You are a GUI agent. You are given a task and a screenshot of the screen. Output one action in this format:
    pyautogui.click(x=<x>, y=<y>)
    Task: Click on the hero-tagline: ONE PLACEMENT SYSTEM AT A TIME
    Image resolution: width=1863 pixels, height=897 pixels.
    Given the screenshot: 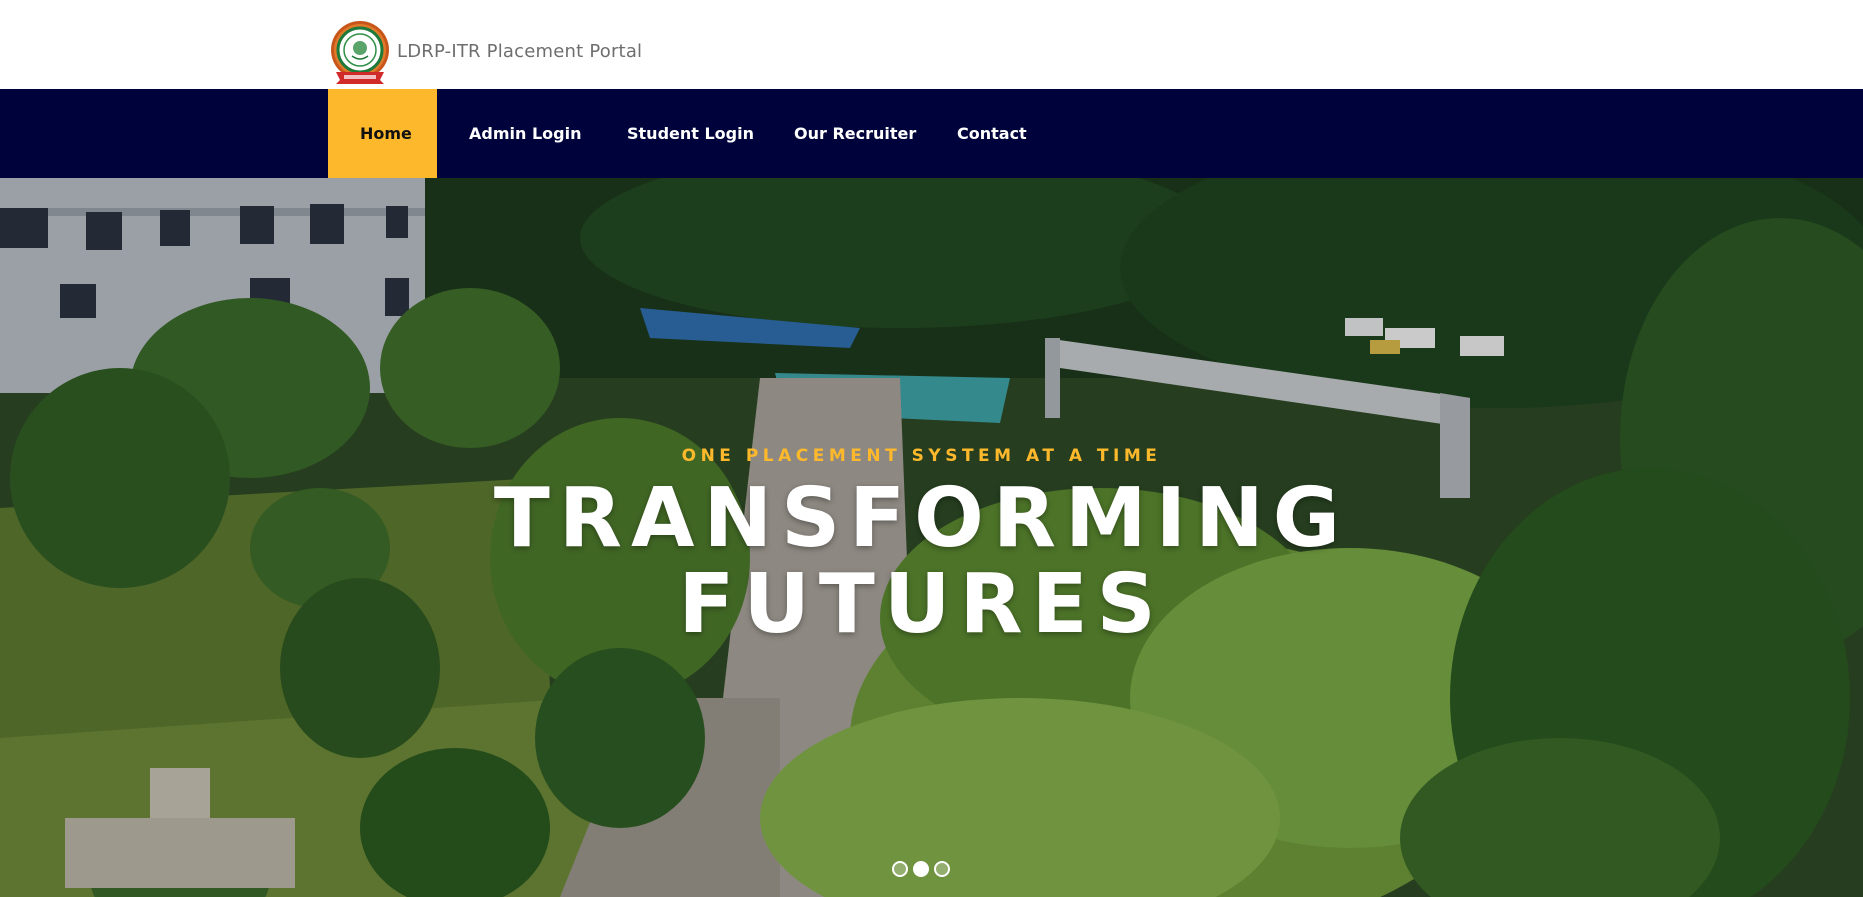 What is the action you would take?
    pyautogui.click(x=921, y=456)
    